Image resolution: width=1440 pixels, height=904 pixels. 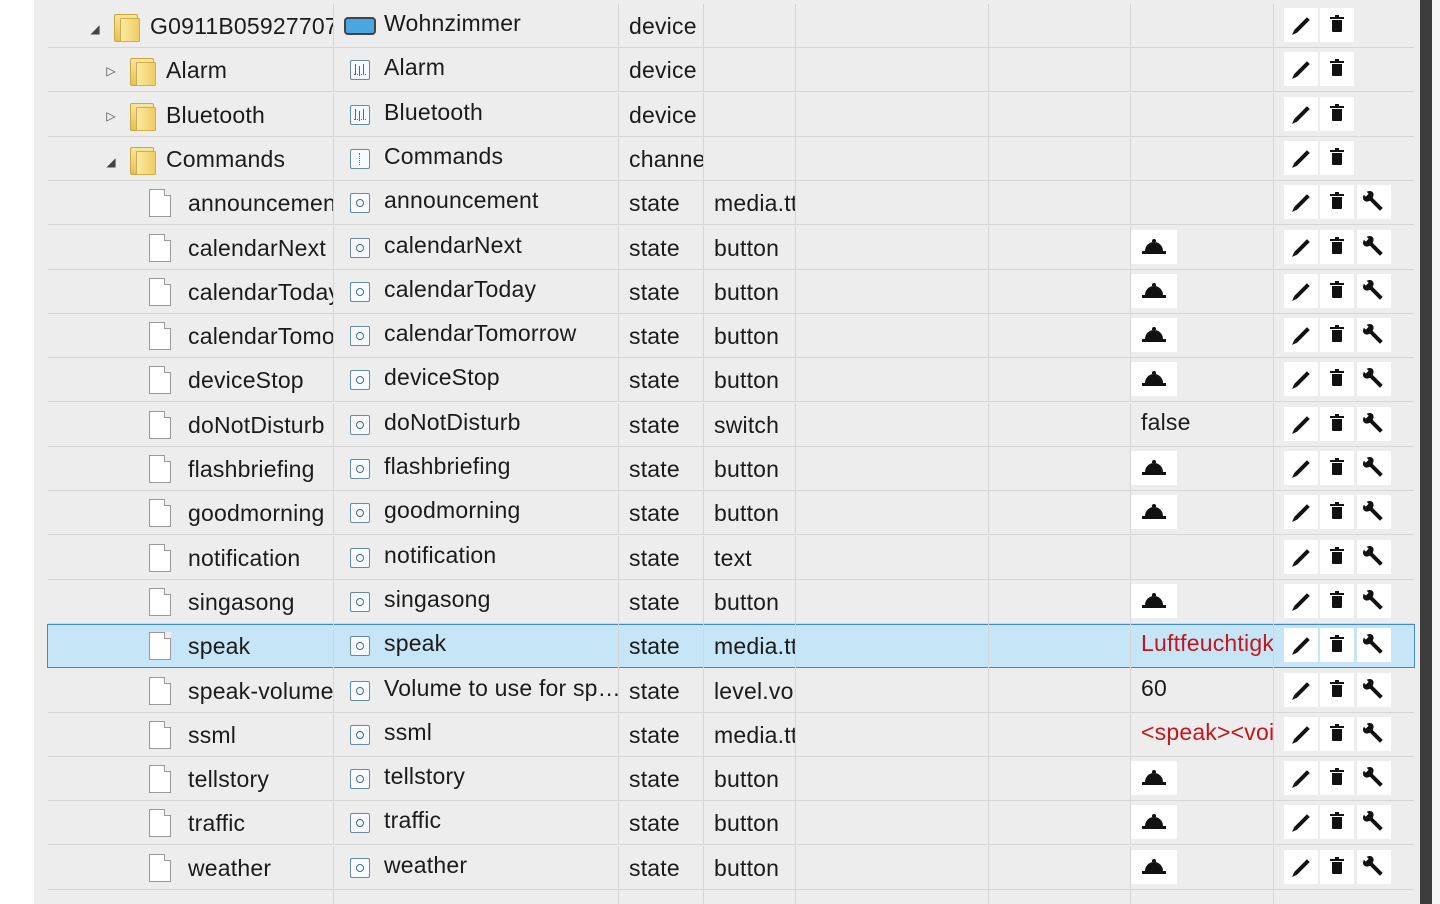 What do you see at coordinates (731, 469) in the screenshot?
I see `tree-row-flashbriefing: flashbriefing flashbriefing state button` at bounding box center [731, 469].